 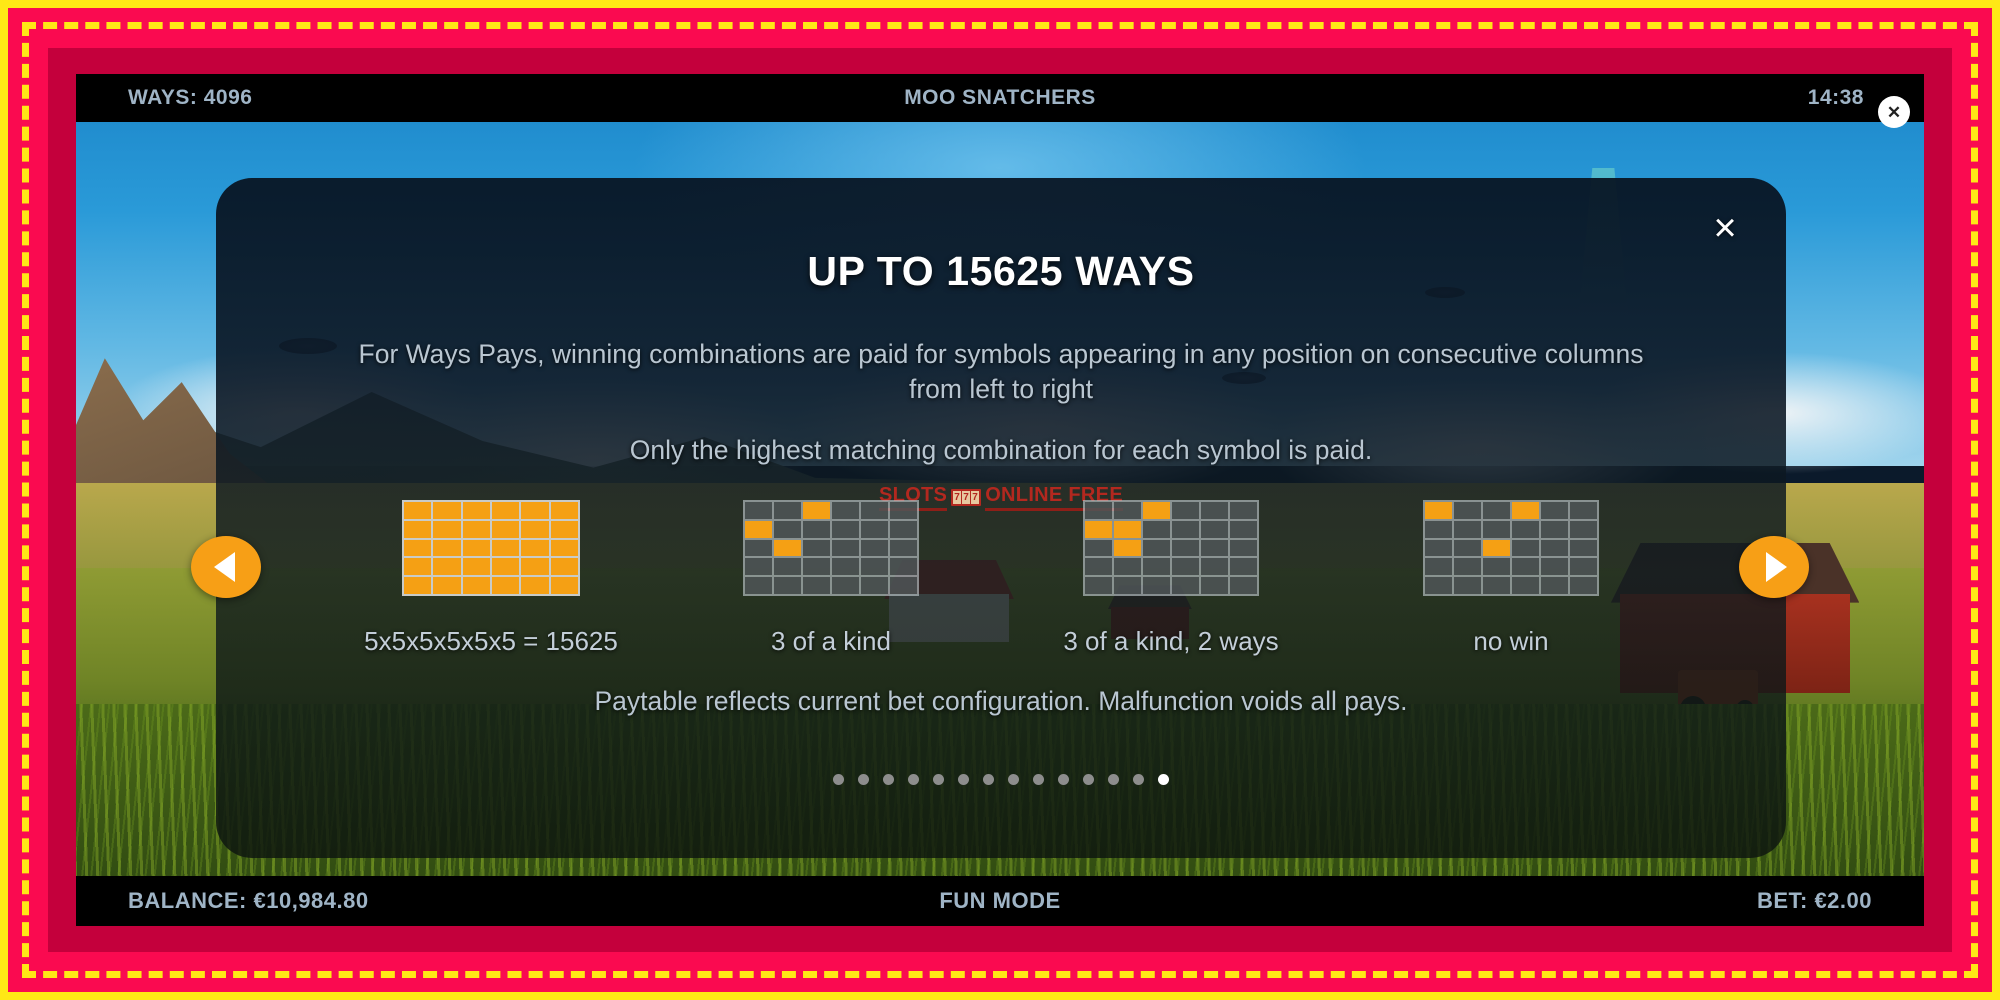 I want to click on chevron-left-icon, so click(x=224, y=567).